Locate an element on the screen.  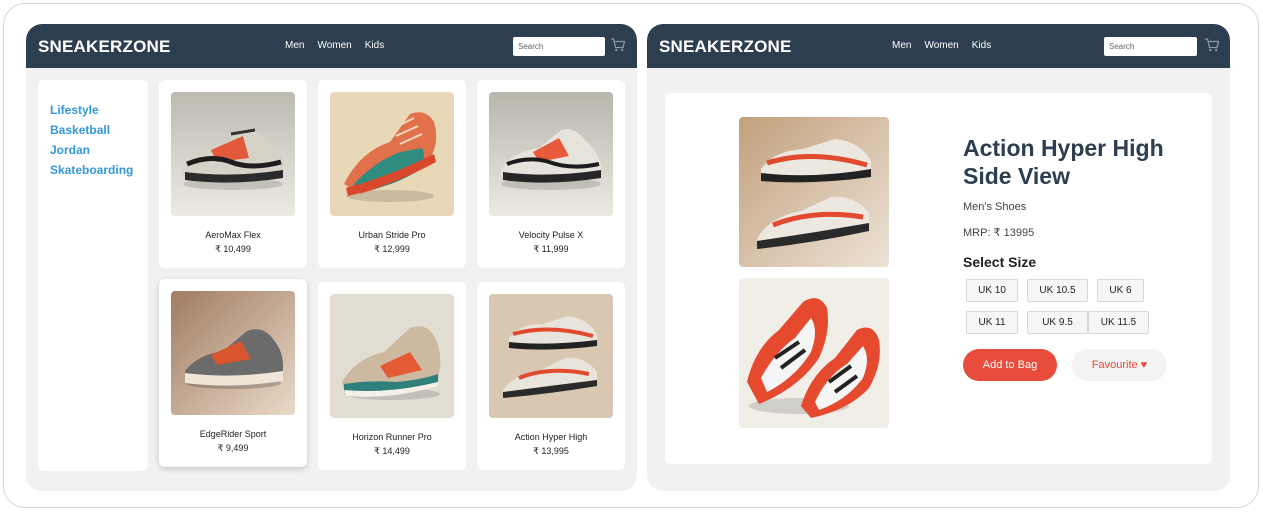
product-card-action-hyper-high: Action Hyper High ₹ 13,995 is located at coordinates (551, 376).